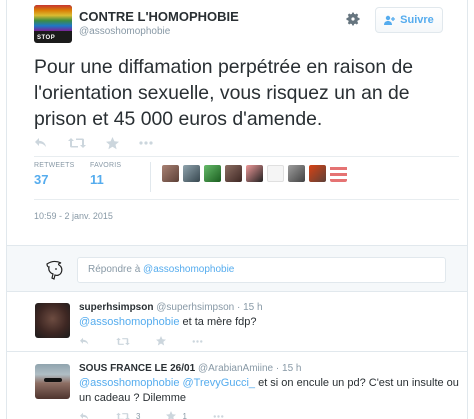 Image resolution: width=474 pixels, height=419 pixels. What do you see at coordinates (141, 341) in the screenshot?
I see `reply-actions` at bounding box center [141, 341].